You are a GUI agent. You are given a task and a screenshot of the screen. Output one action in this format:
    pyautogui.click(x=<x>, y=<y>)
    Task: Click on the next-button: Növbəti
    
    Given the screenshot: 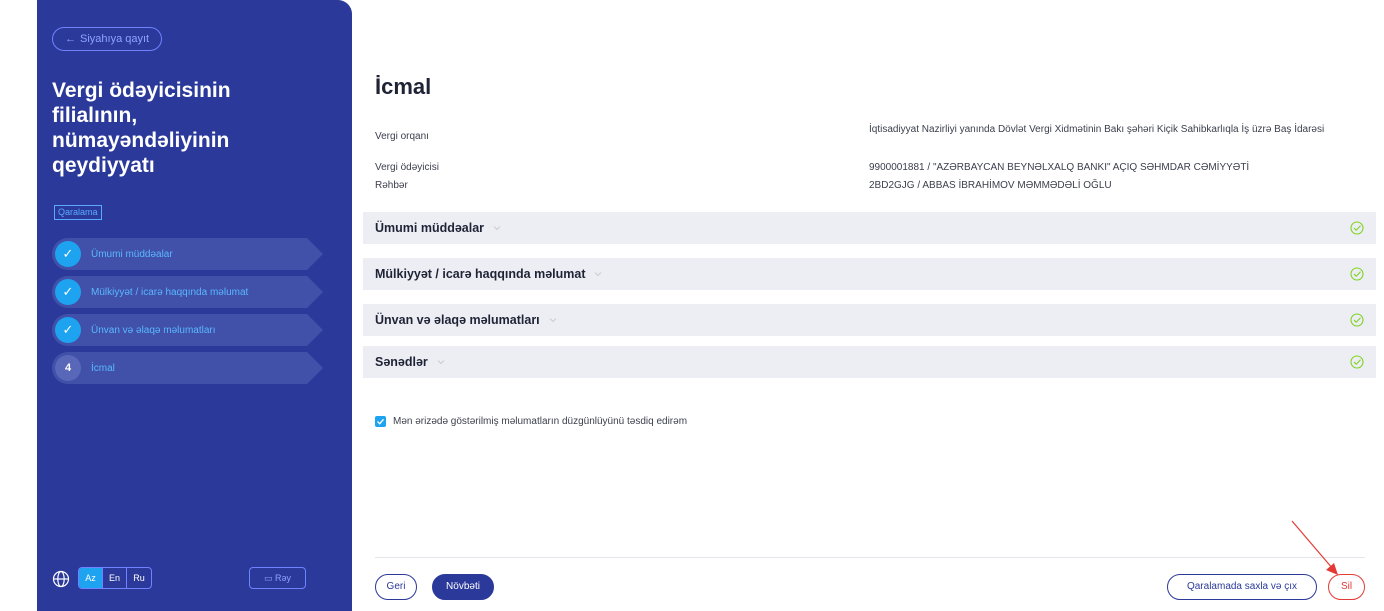 What is the action you would take?
    pyautogui.click(x=463, y=587)
    